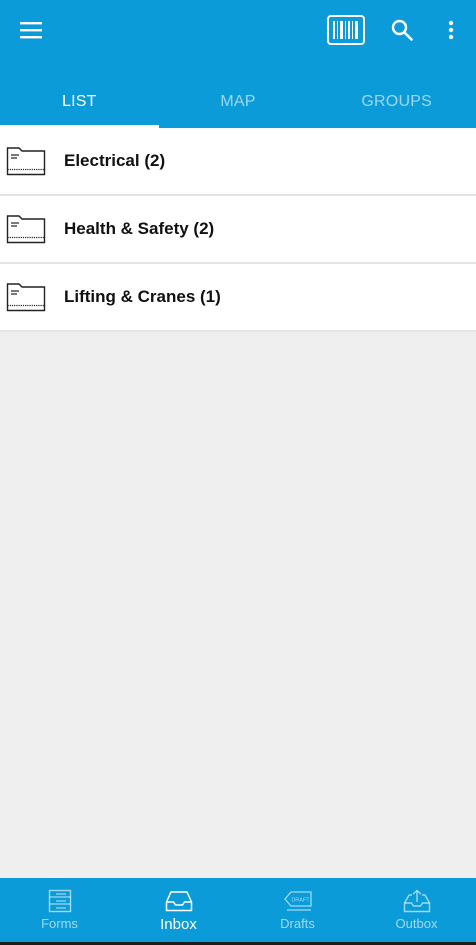  I want to click on outbox-icon, so click(416, 901).